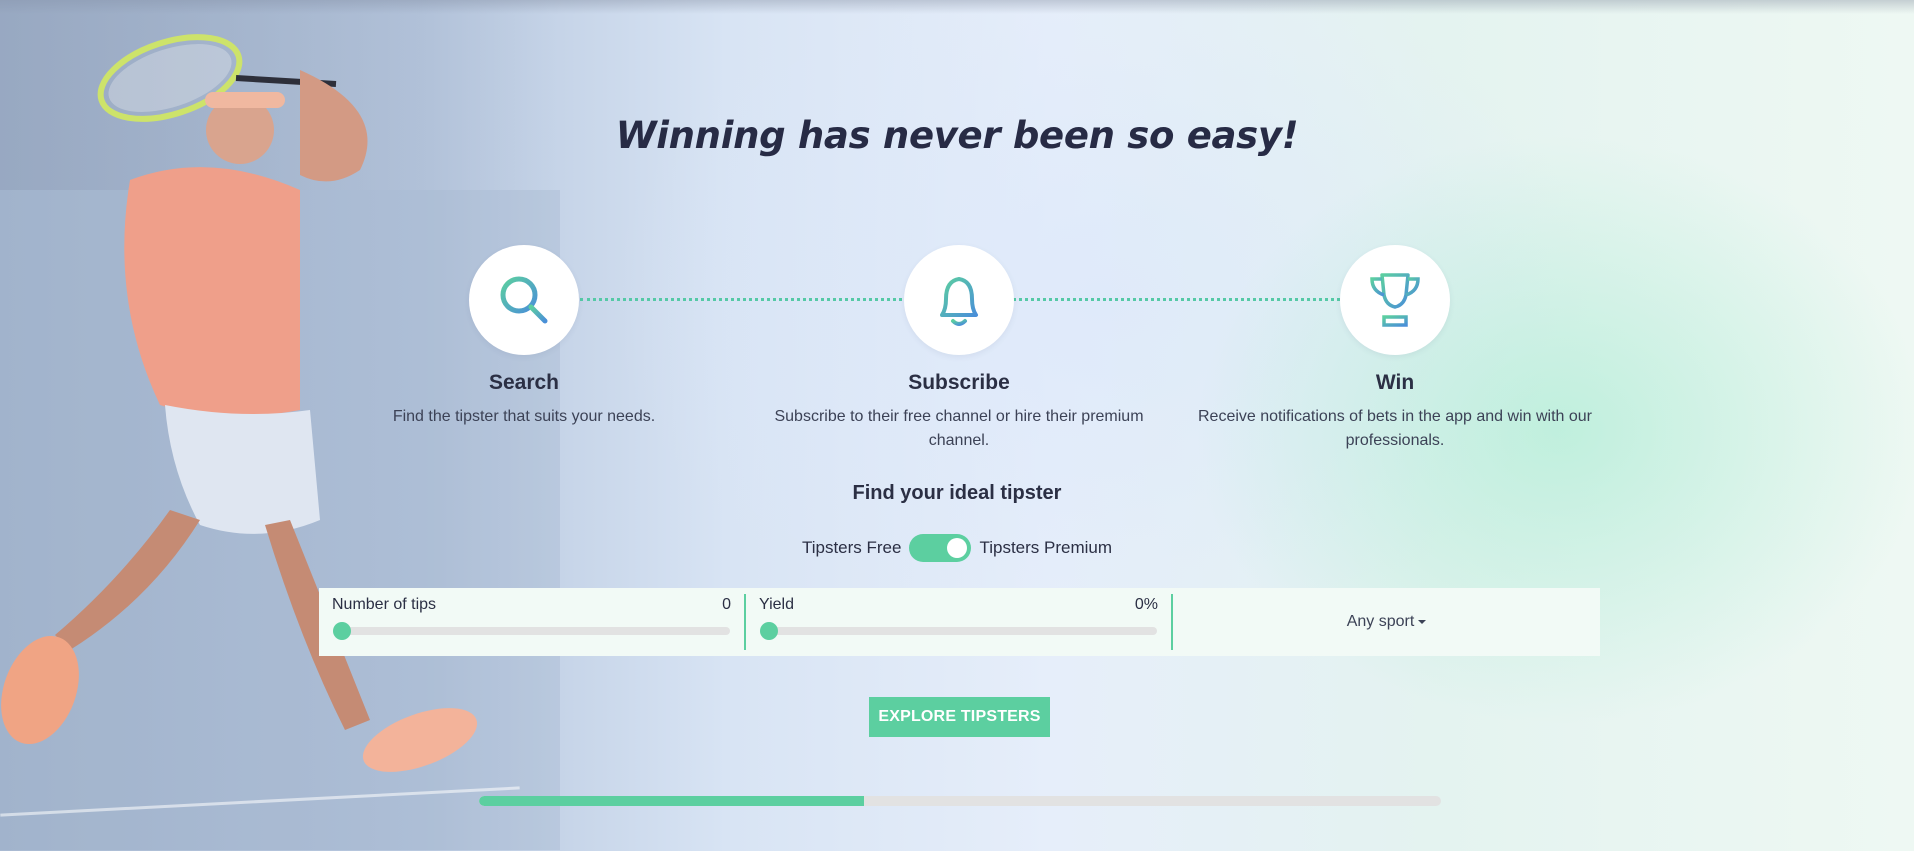  What do you see at coordinates (726, 604) in the screenshot?
I see `tips-filter-value: 0` at bounding box center [726, 604].